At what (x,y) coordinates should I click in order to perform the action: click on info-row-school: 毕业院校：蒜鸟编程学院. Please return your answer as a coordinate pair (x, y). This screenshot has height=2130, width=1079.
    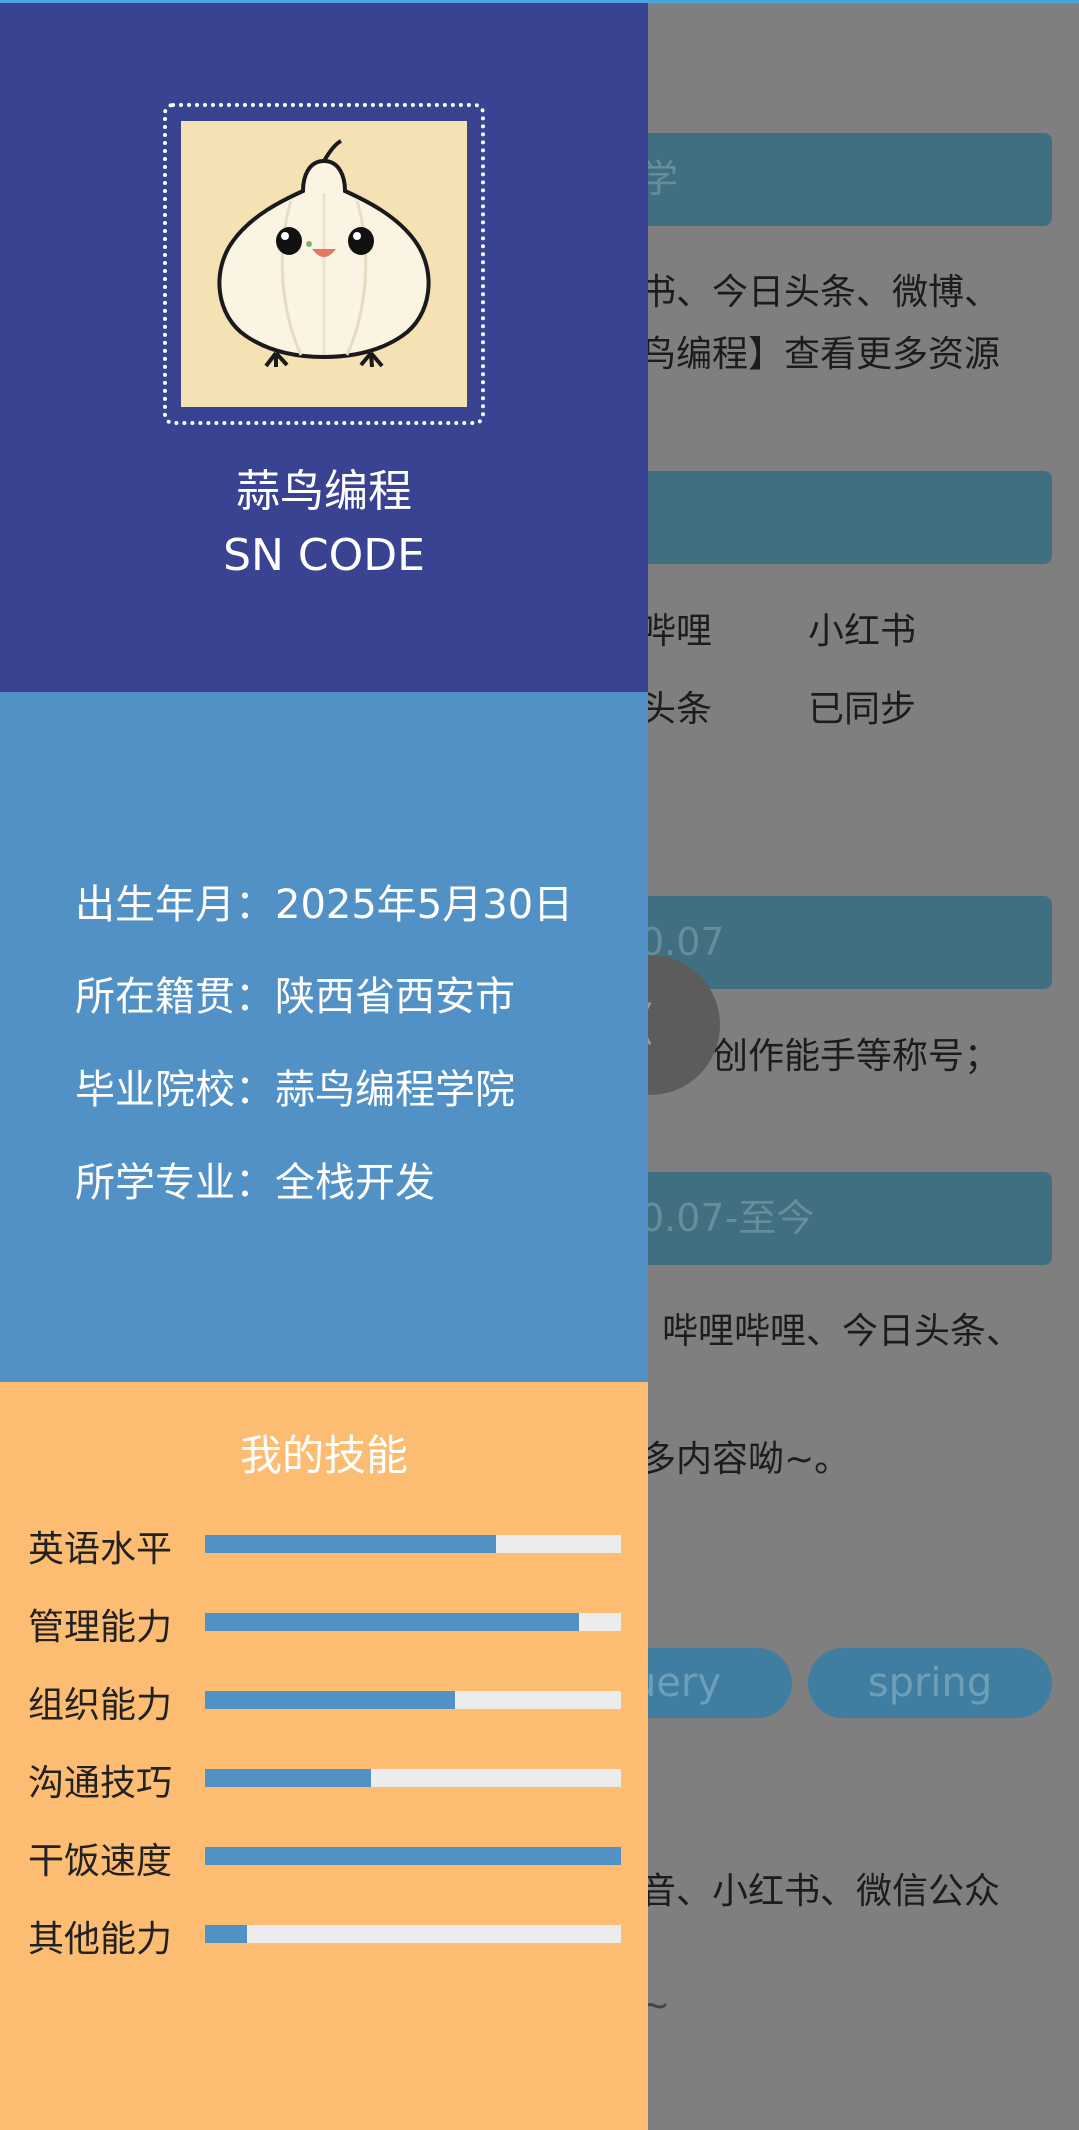
    Looking at the image, I should click on (295, 1086).